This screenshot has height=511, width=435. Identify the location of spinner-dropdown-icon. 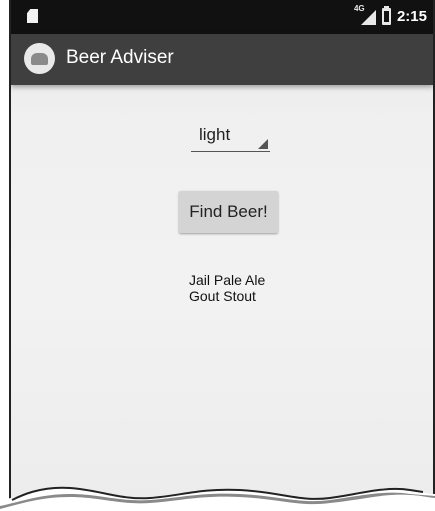
(263, 144).